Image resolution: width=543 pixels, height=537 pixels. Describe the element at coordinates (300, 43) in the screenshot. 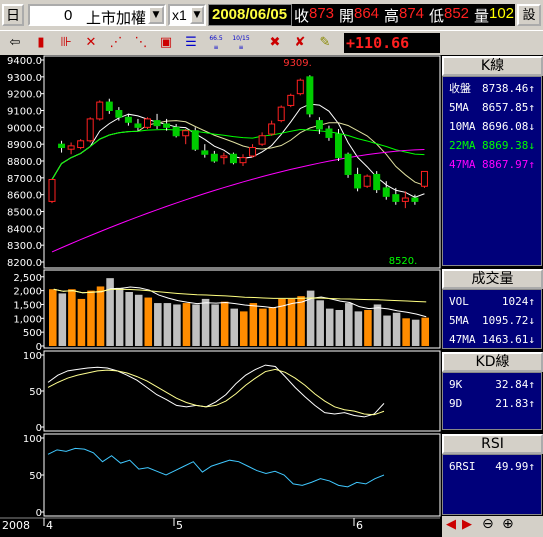

I see `delete-all-icon: ✘` at that location.